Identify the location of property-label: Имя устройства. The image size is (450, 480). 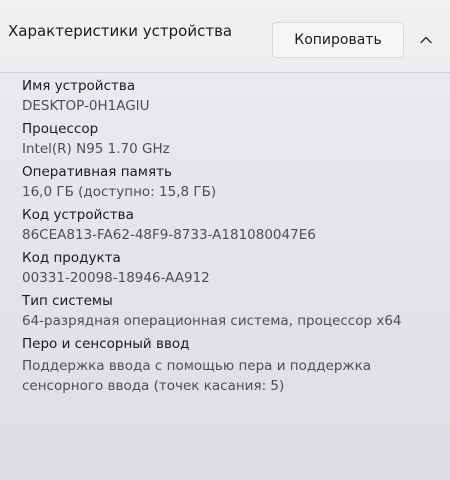
(79, 86).